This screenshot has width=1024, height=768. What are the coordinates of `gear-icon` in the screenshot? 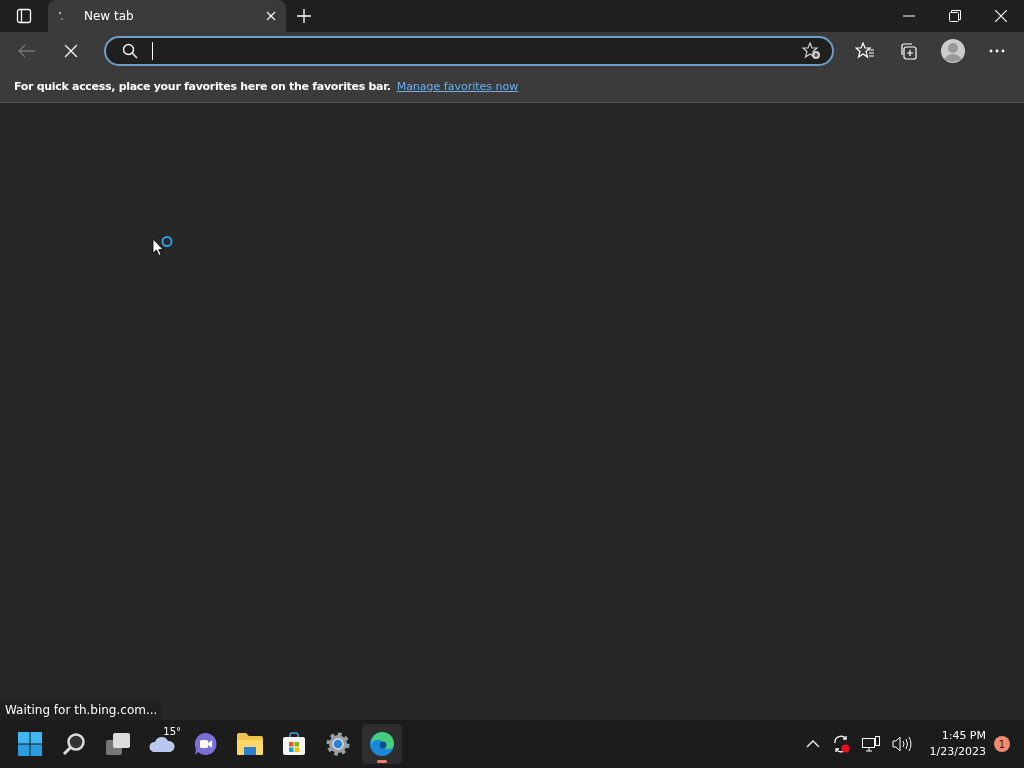 It's located at (338, 744).